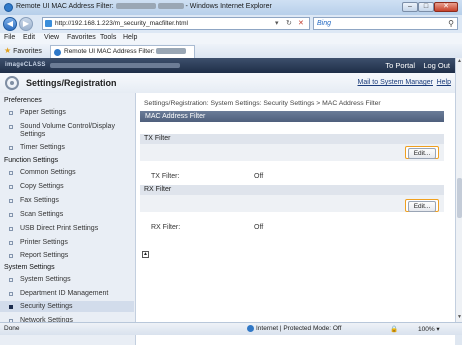  I want to click on sidebar-item-sound-volume: Sound Volume Control/Display Settings, so click(75, 131).